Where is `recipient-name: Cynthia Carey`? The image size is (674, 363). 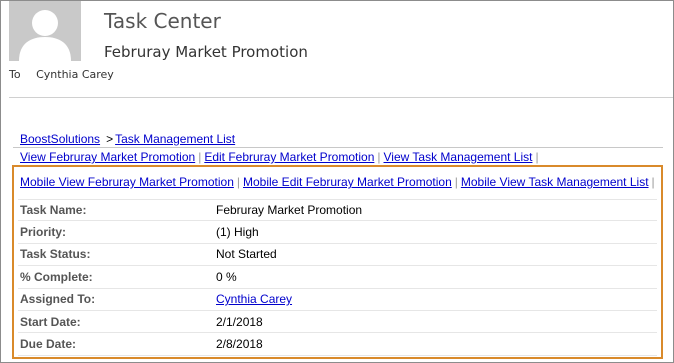 recipient-name: Cynthia Carey is located at coordinates (75, 74).